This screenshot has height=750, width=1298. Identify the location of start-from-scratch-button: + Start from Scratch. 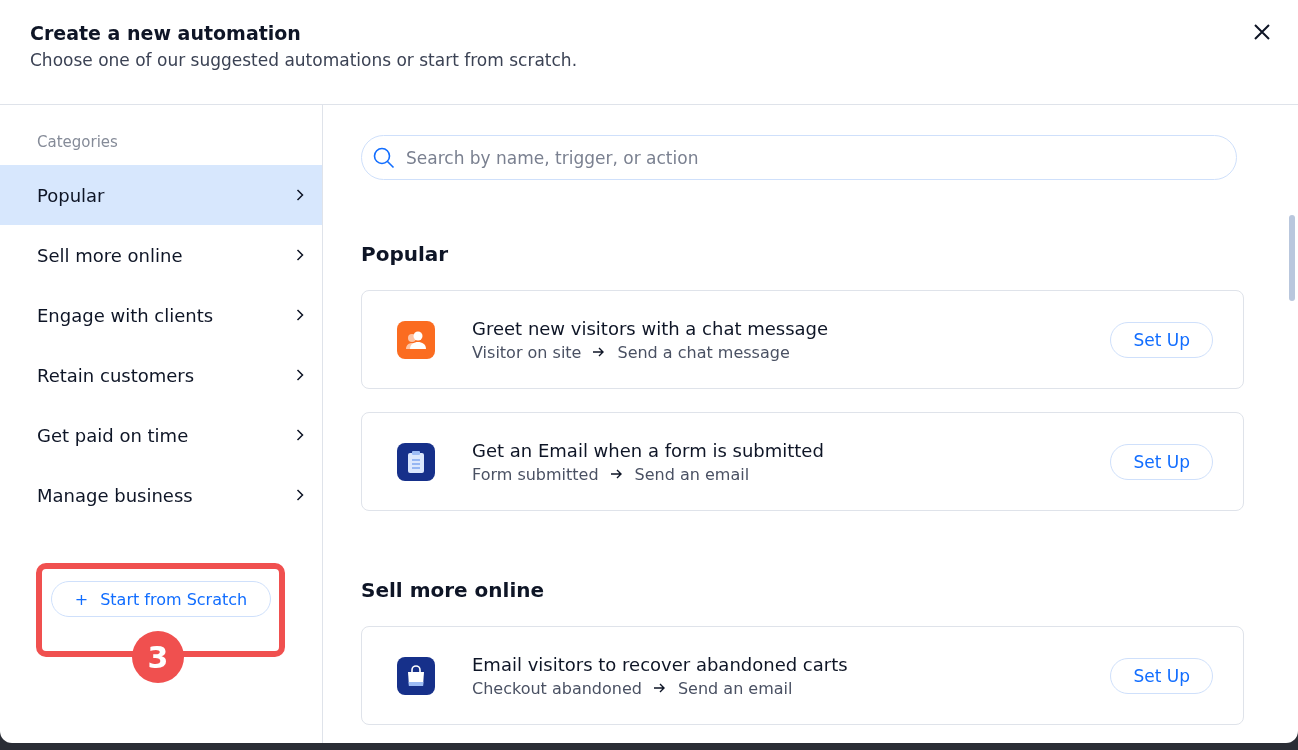
(161, 599).